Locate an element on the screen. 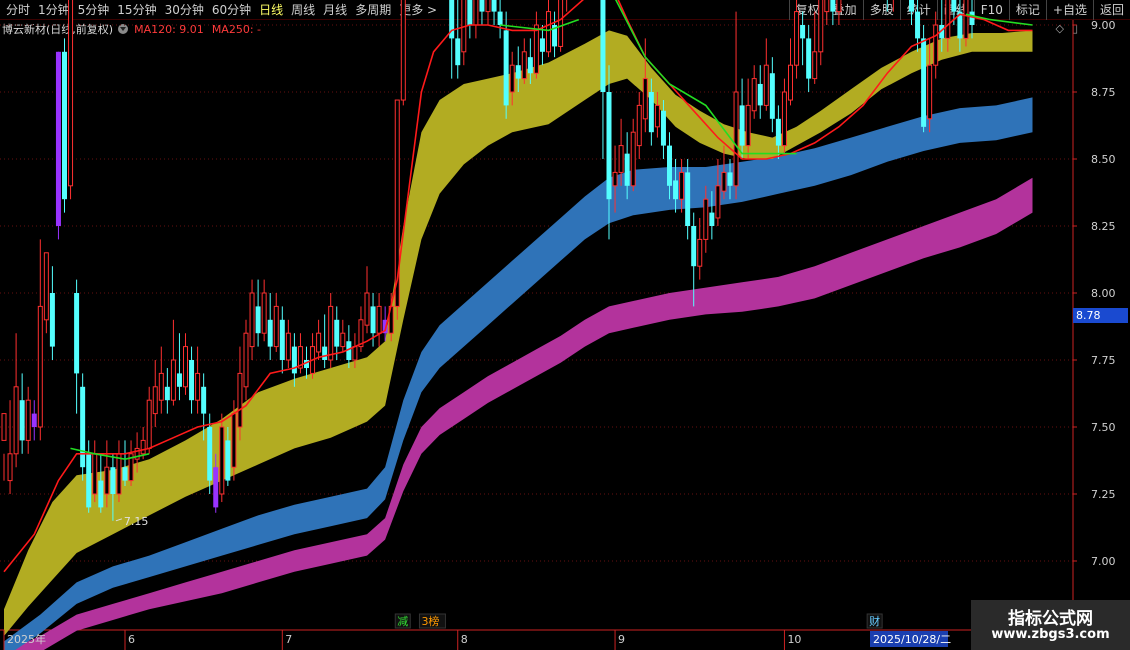  current-price-box: 8.78 is located at coordinates (1100, 315).